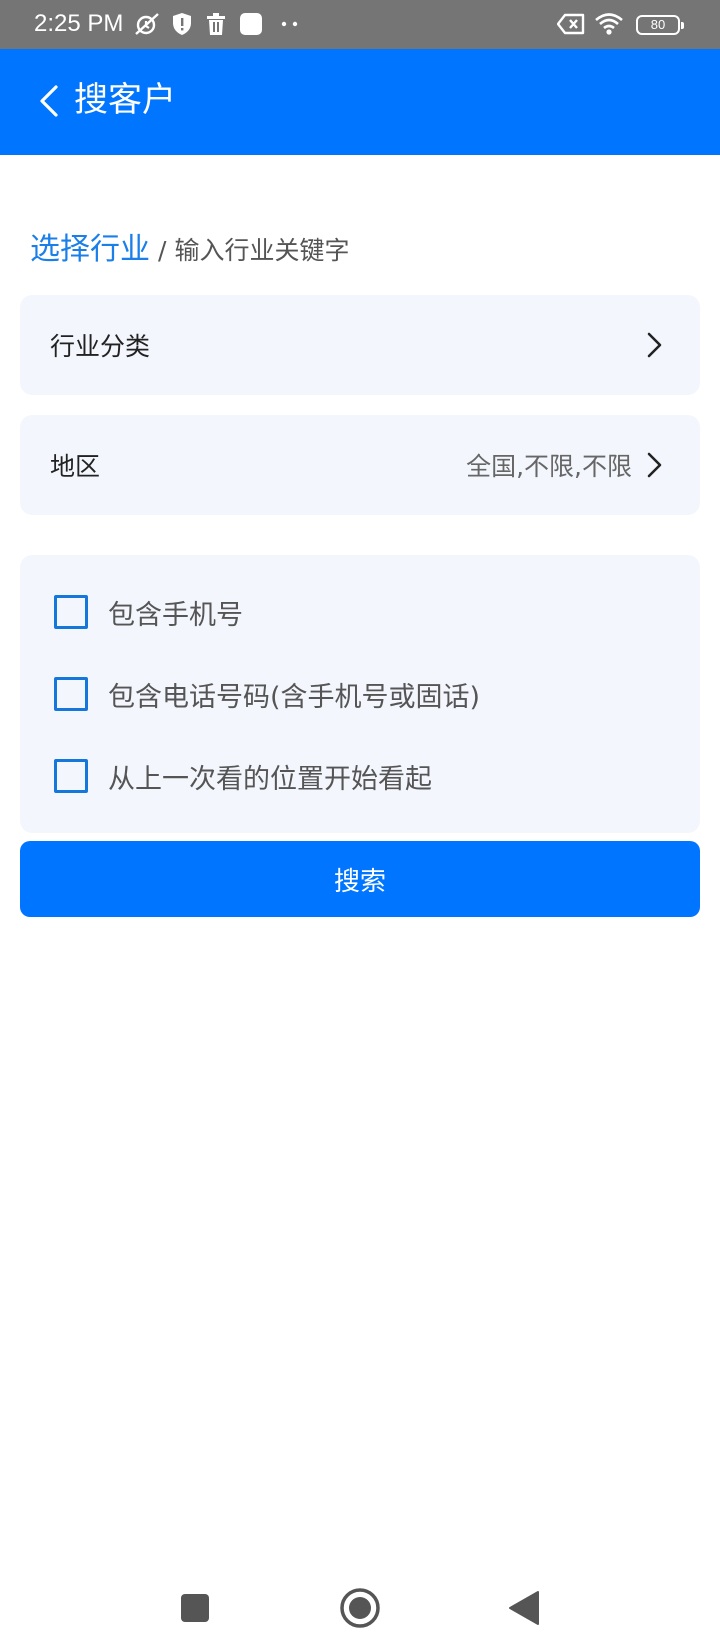  I want to click on option-resume-last-position: 从上一次看的位置开始看起, so click(360, 776).